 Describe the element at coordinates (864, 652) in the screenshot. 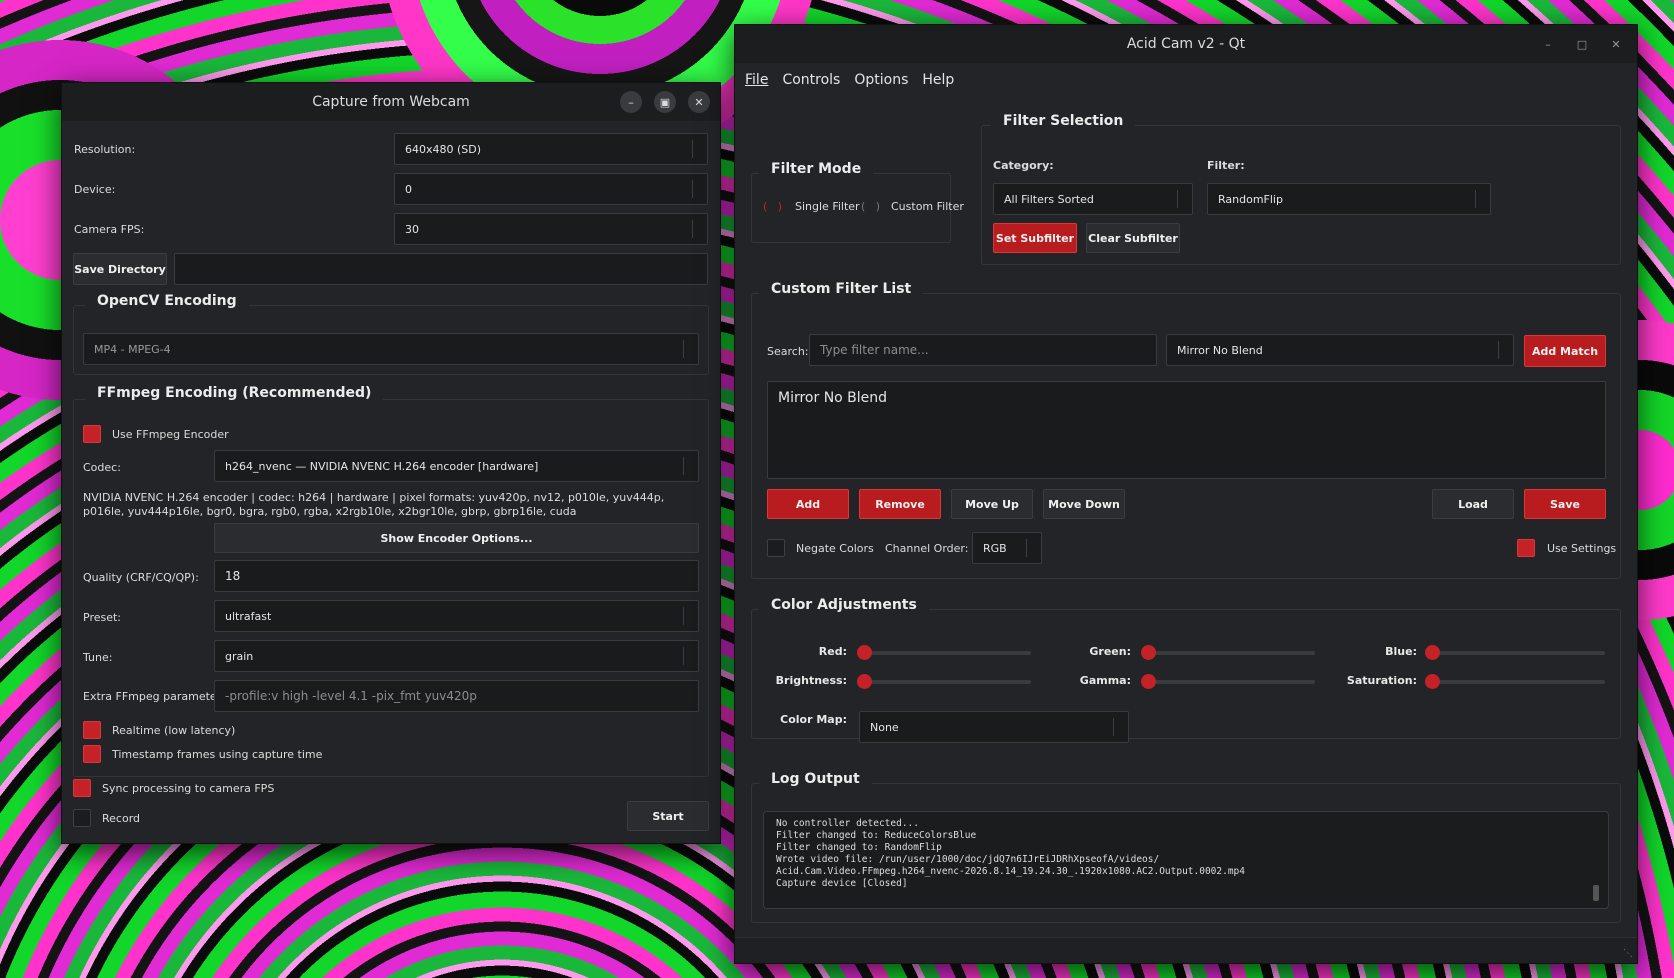

I see `red-slider-handle` at that location.